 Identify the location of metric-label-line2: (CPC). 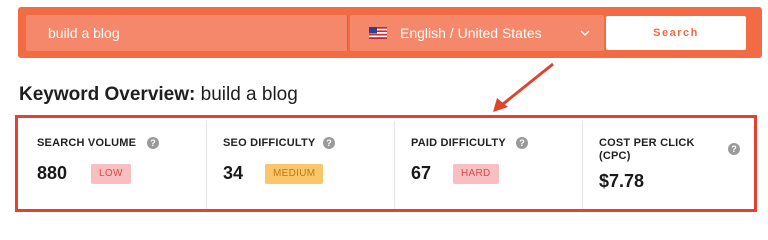
(615, 156).